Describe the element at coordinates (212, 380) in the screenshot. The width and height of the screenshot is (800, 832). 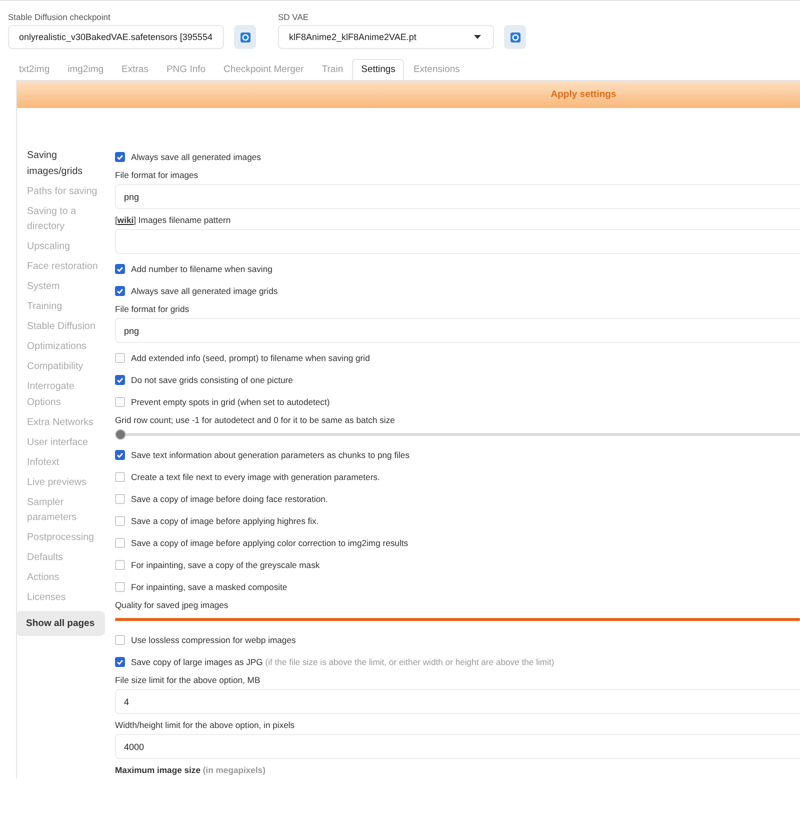
I see `checkbox-label: Do not save grids consisting of one picture` at that location.